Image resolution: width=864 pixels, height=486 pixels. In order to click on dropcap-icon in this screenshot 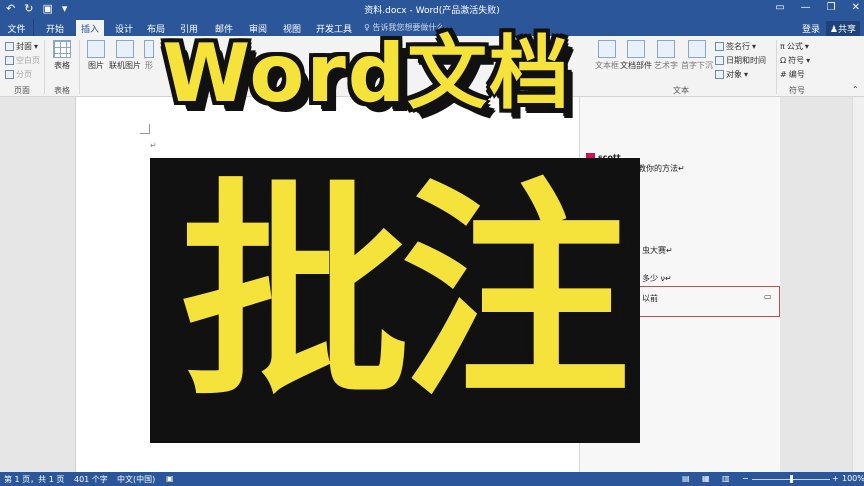, I will do `click(697, 49)`.